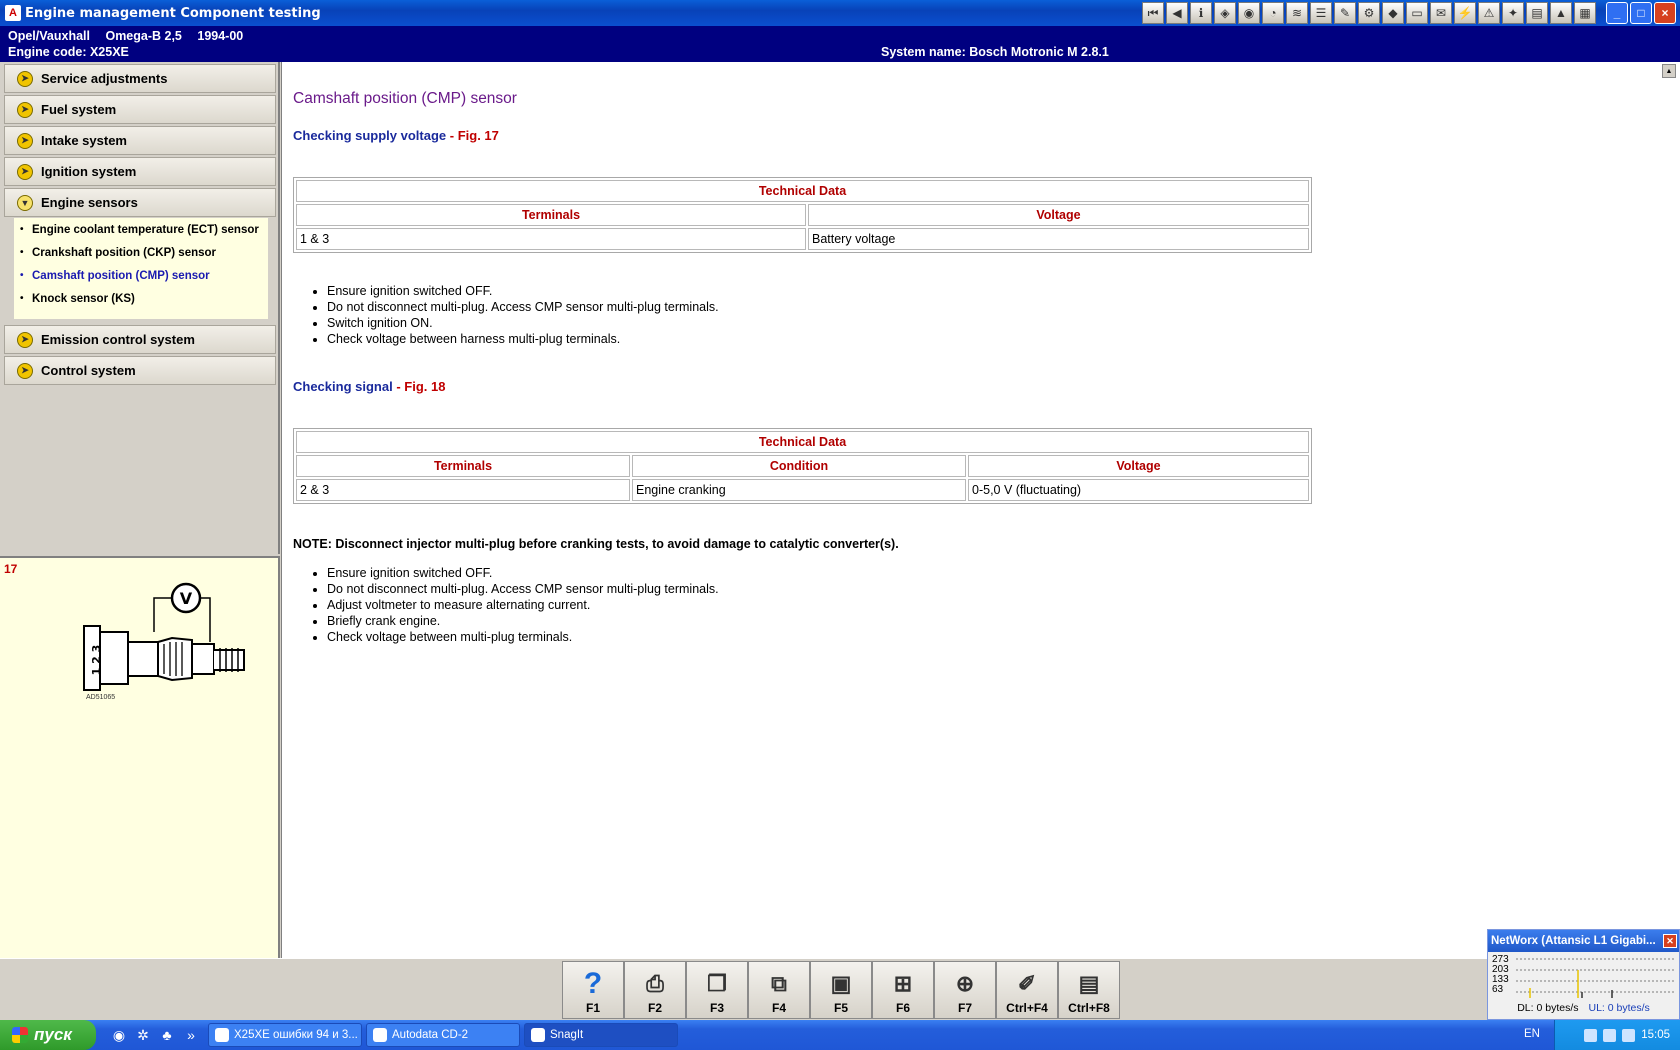  Describe the element at coordinates (1641, 13) in the screenshot. I see `maximize-button: □` at that location.